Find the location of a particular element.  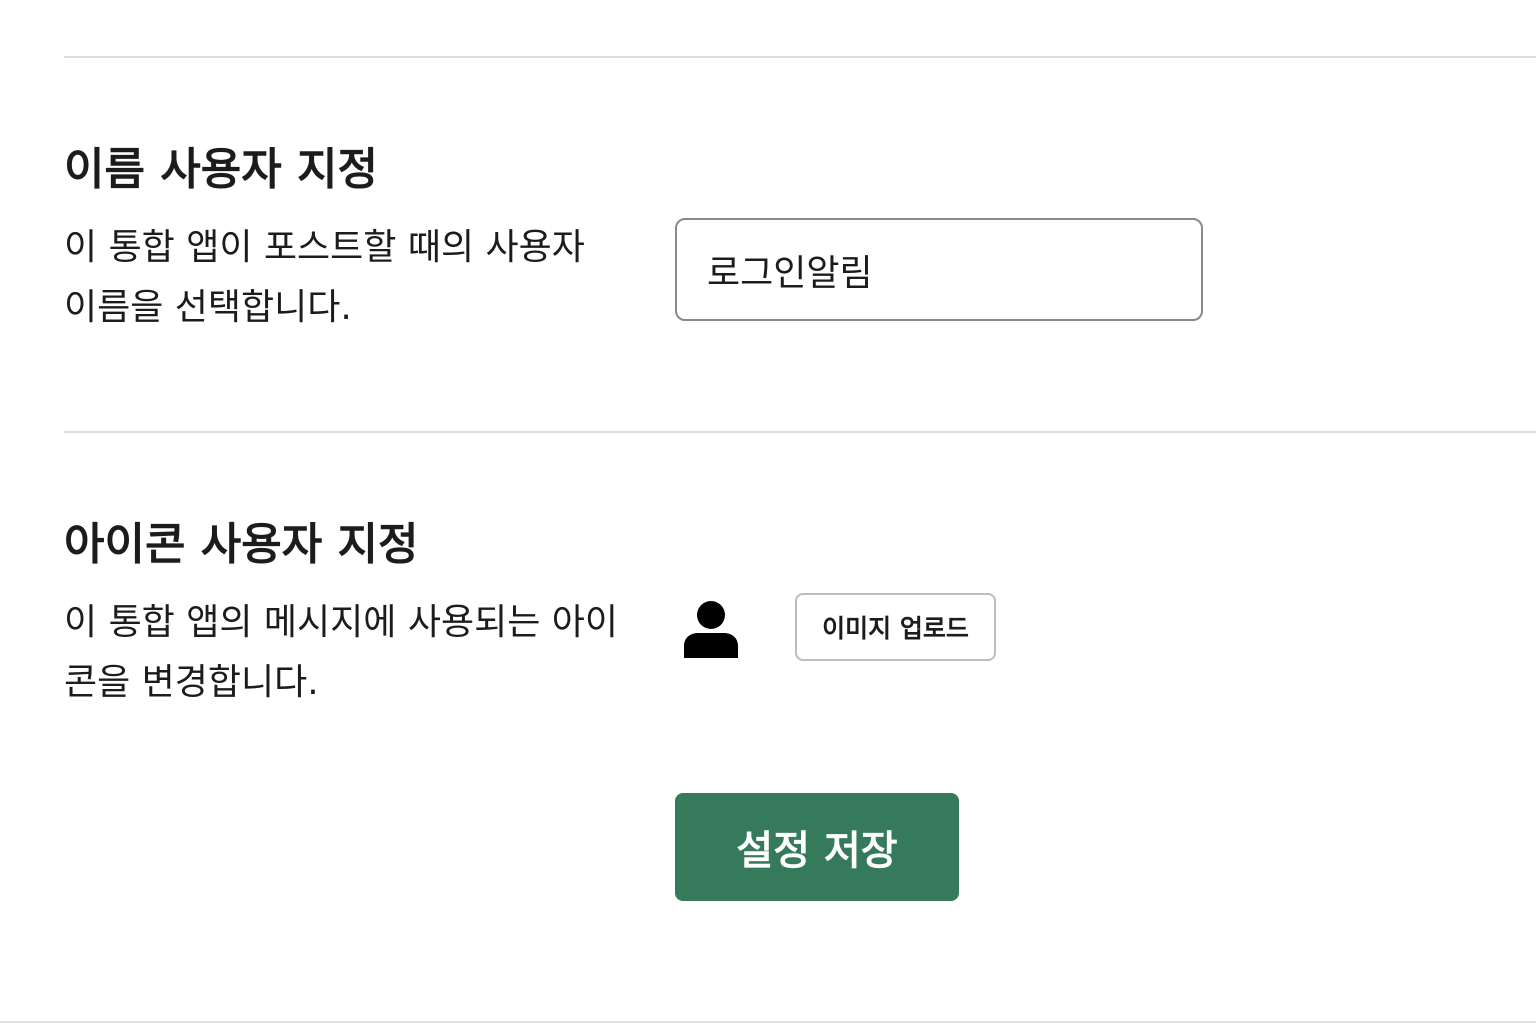

upload-image-button: 이미지 업로드 is located at coordinates (895, 627).